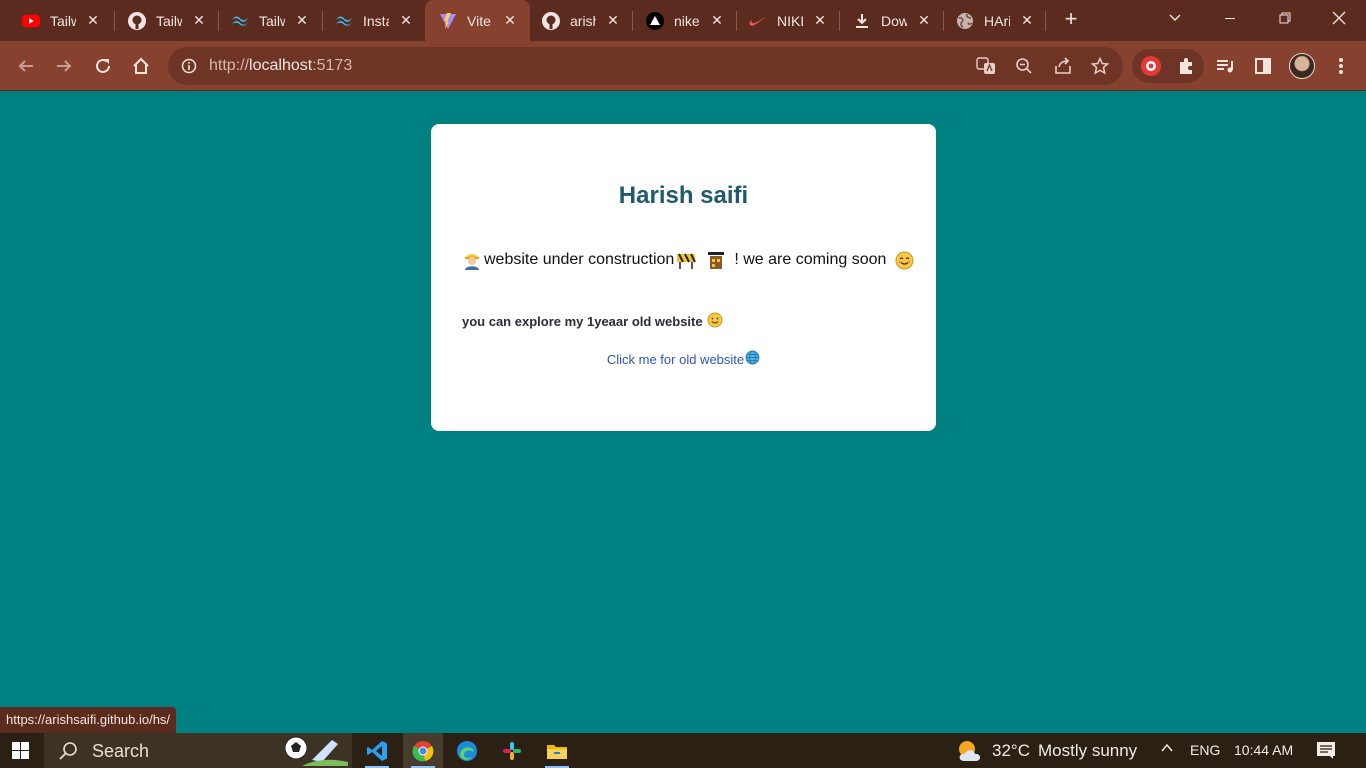 This screenshot has width=1366, height=768. Describe the element at coordinates (141, 66) in the screenshot. I see `home-button` at that location.